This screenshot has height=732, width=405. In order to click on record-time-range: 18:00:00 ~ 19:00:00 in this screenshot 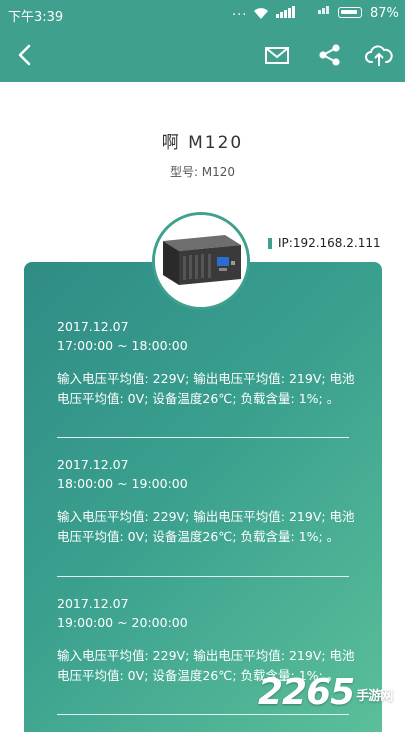, I will do `click(122, 483)`.